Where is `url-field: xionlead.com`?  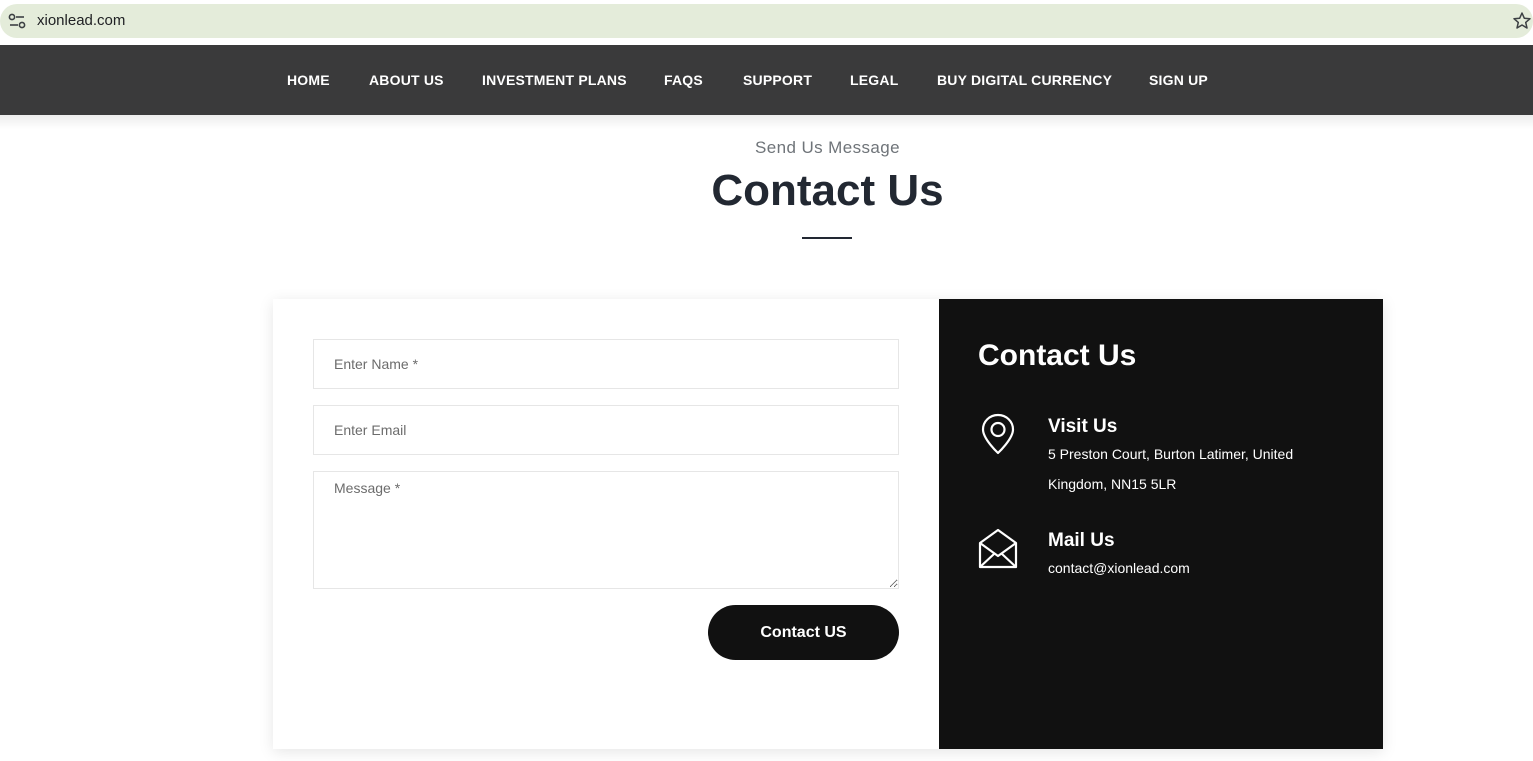 url-field: xionlead.com is located at coordinates (766, 21).